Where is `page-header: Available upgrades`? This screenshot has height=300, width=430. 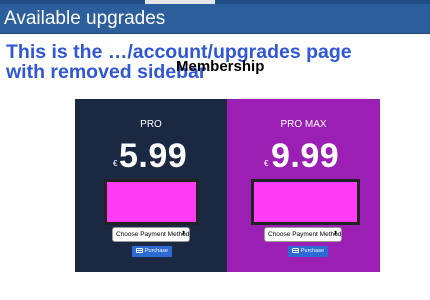
page-header: Available upgrades is located at coordinates (215, 19).